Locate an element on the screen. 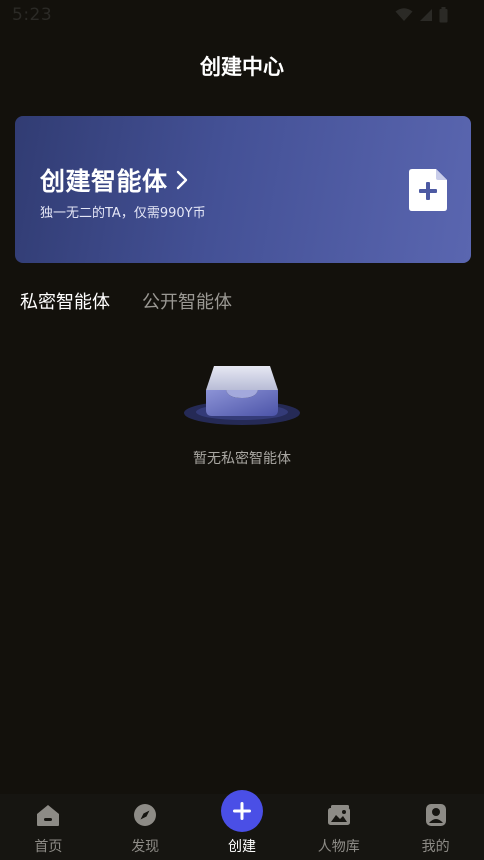  tabbar-label-characters: 人物库 is located at coordinates (338, 847).